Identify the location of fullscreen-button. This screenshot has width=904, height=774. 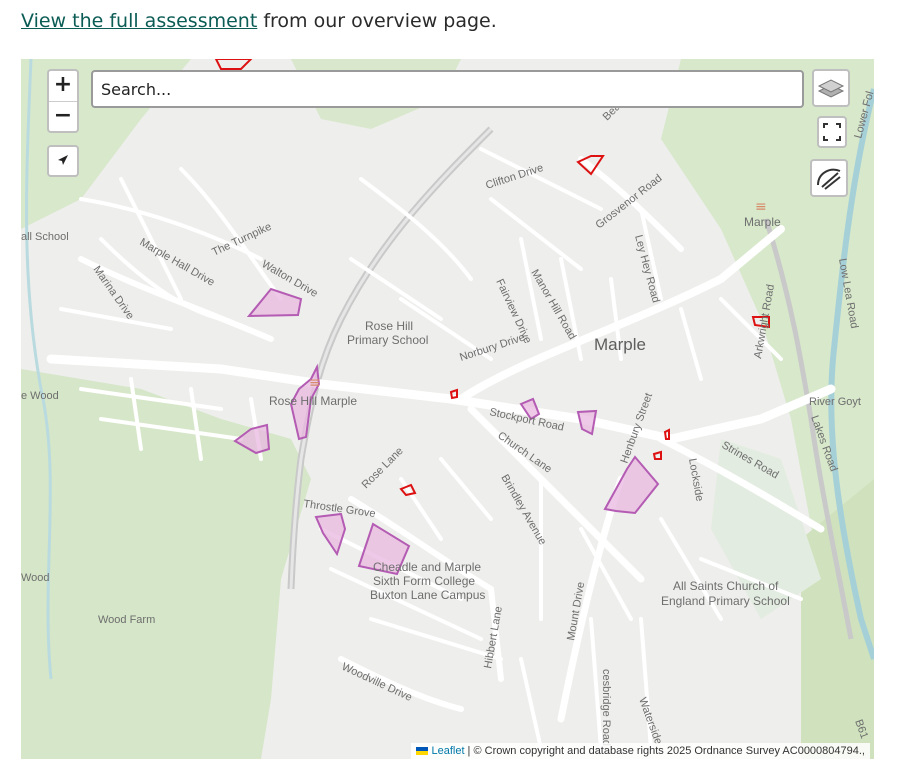
(832, 132).